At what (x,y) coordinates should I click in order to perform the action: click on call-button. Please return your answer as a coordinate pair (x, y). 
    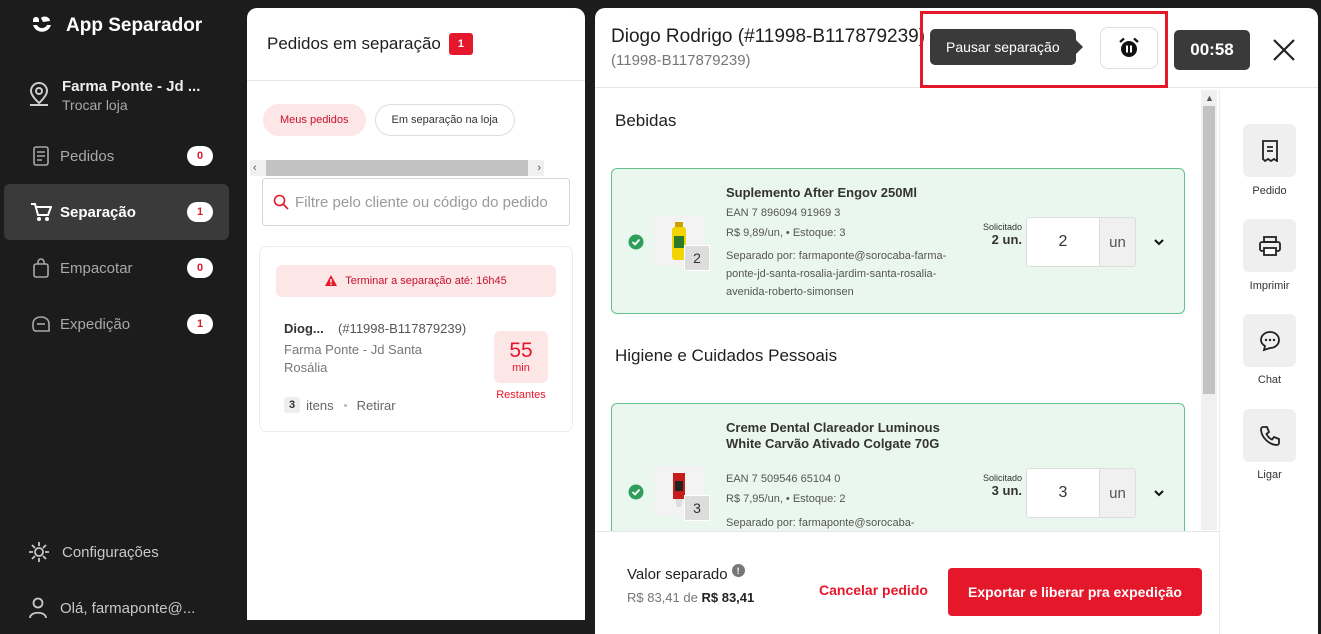
    Looking at the image, I should click on (1269, 435).